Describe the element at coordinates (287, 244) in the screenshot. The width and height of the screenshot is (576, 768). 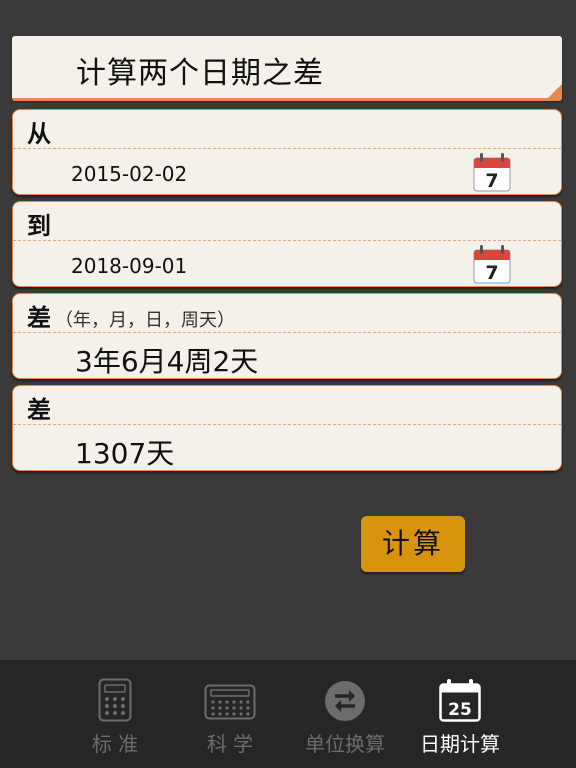
I see `to-date-card: 到 2018-09-01 7` at that location.